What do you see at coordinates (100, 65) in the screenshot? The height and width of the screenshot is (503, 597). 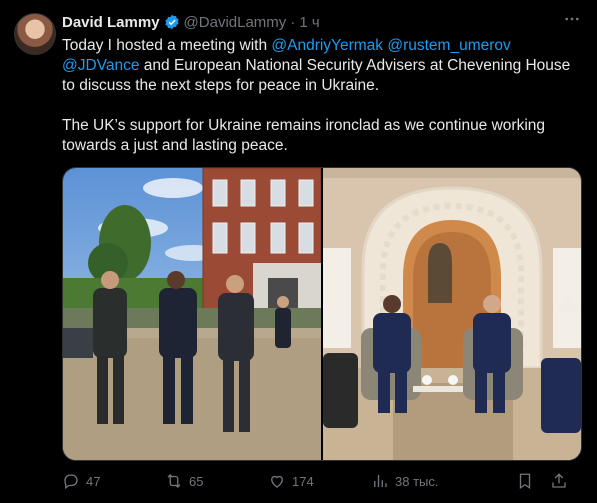 I see `mention-link: @JDVance` at bounding box center [100, 65].